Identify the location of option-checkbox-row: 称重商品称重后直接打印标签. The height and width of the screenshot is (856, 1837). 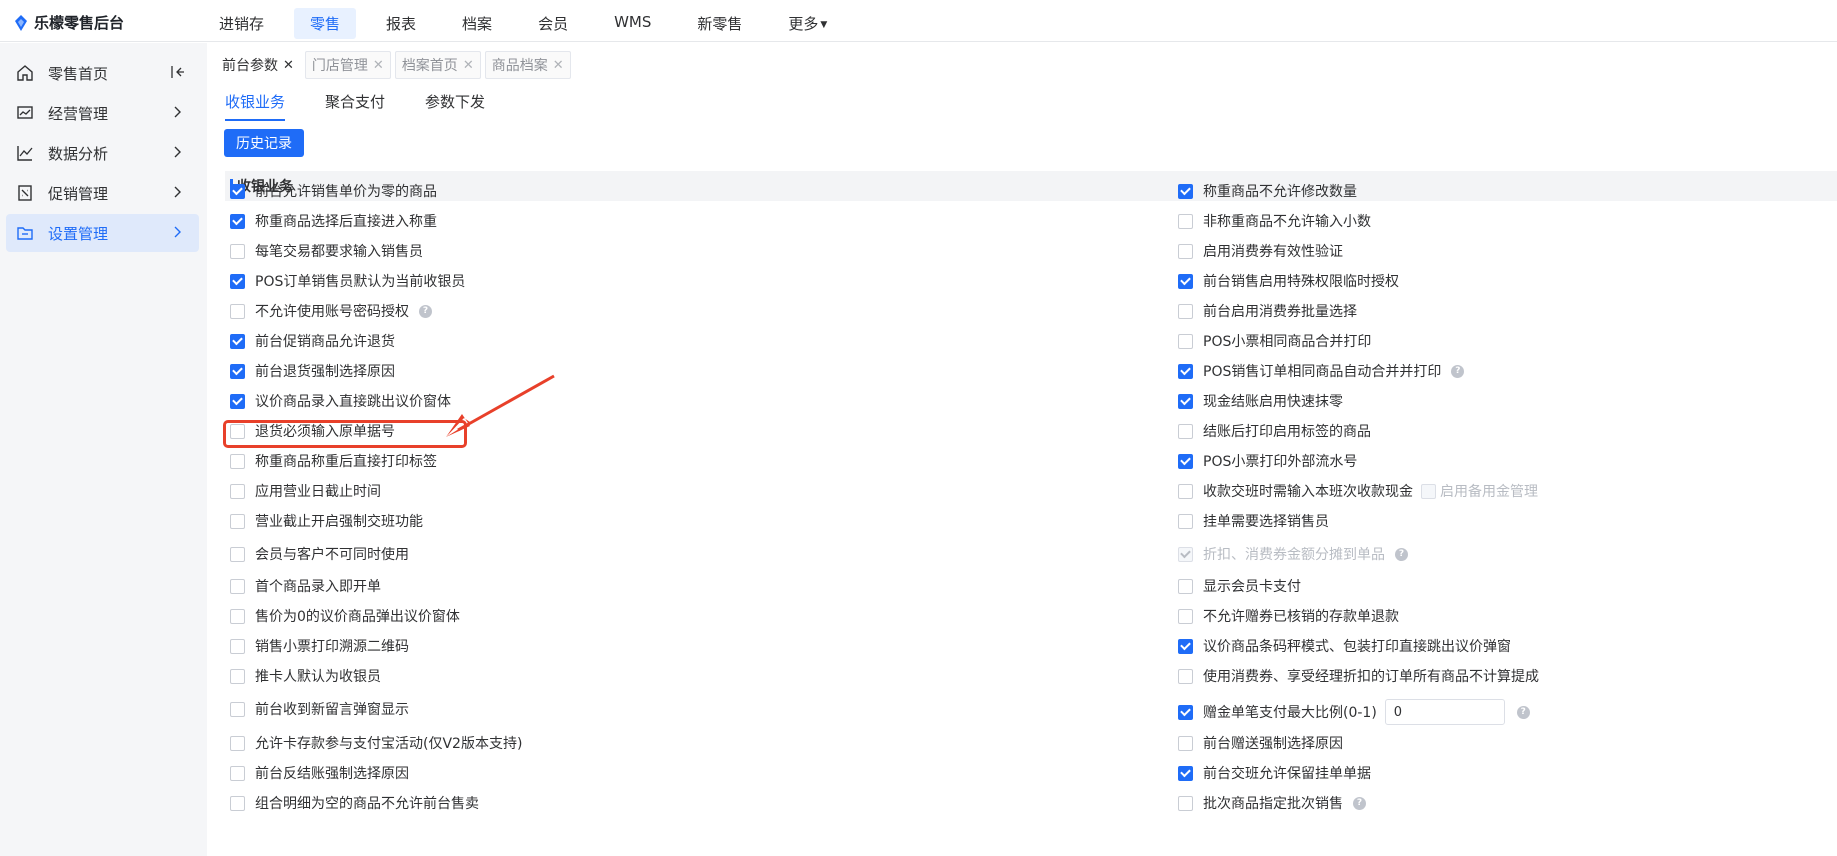
(333, 461).